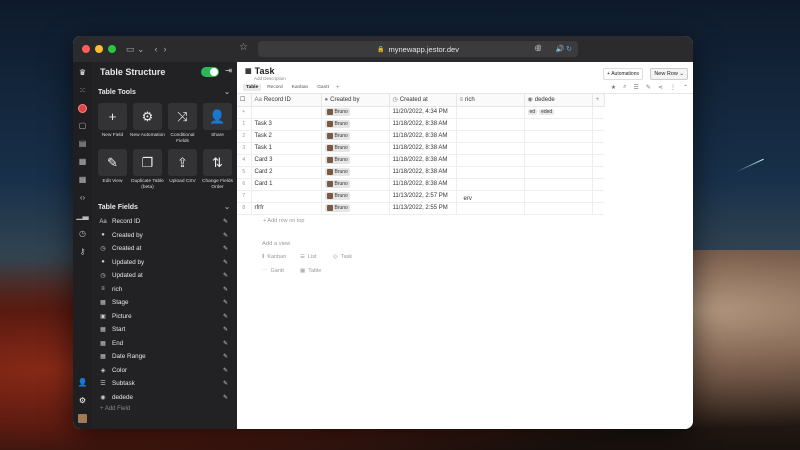  What do you see at coordinates (83, 383) in the screenshot?
I see `user-icon: 👤` at bounding box center [83, 383].